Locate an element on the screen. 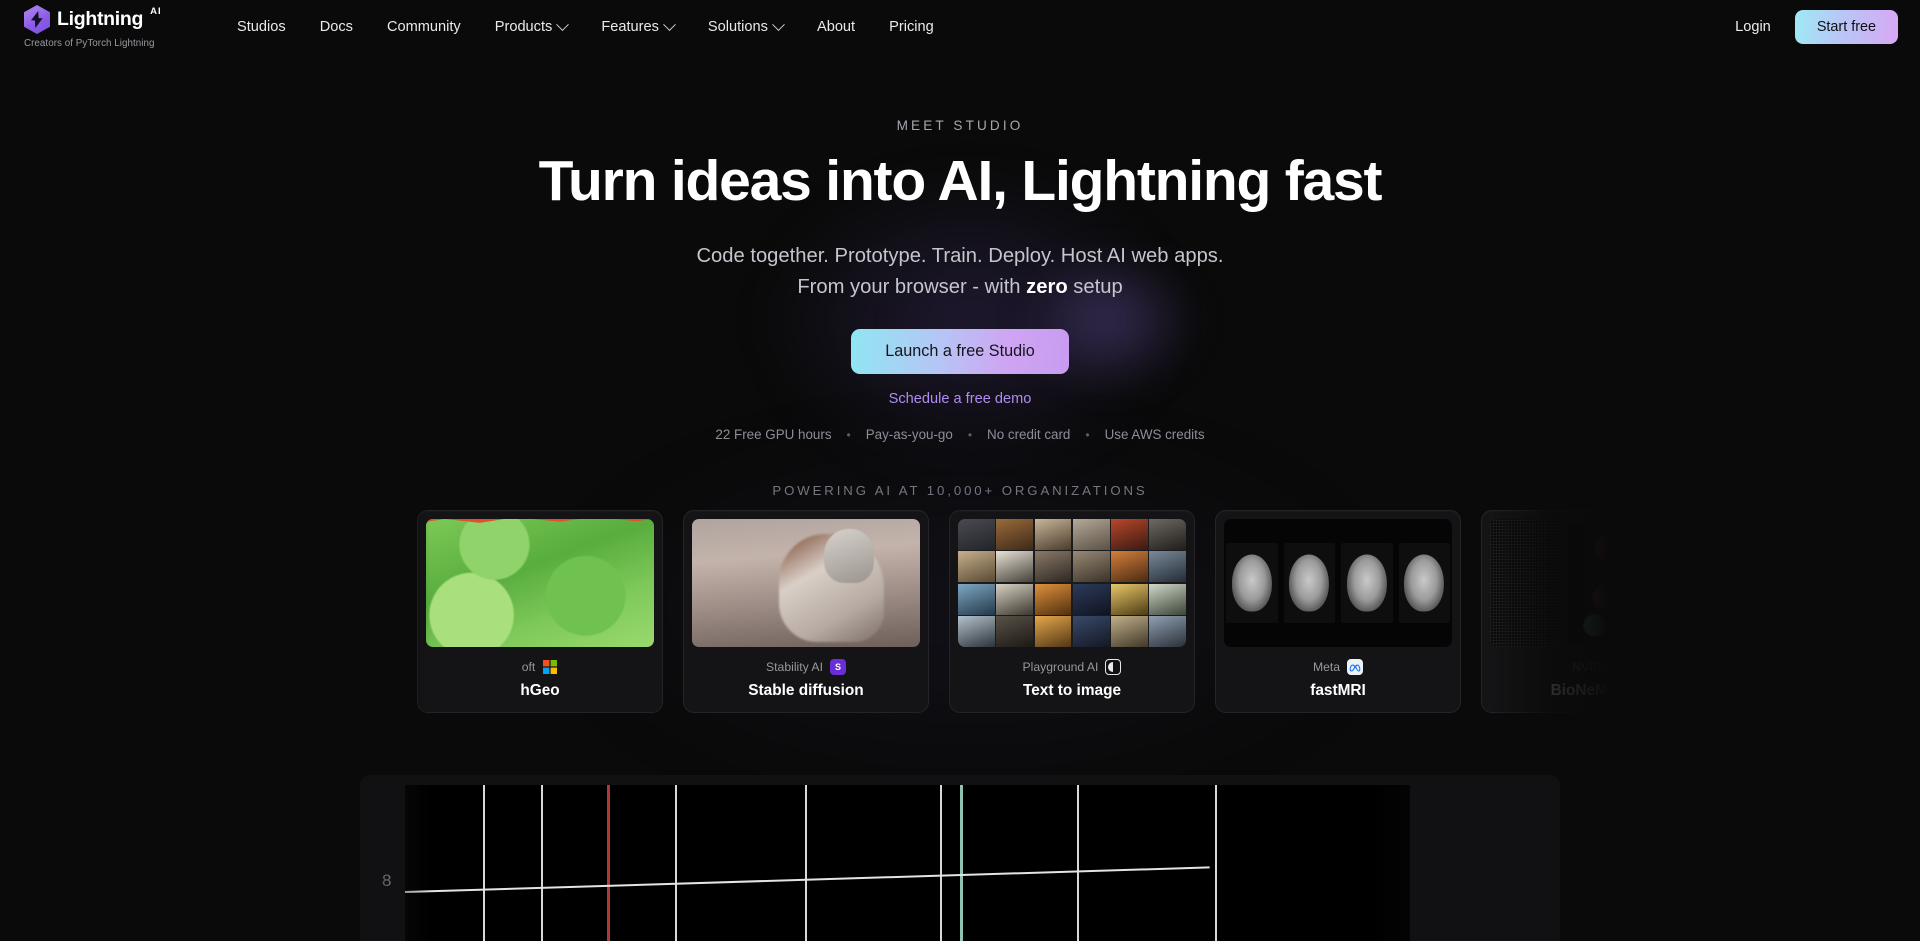 The image size is (1920, 941). cta-wrapper: Launch a free Studio is located at coordinates (960, 351).